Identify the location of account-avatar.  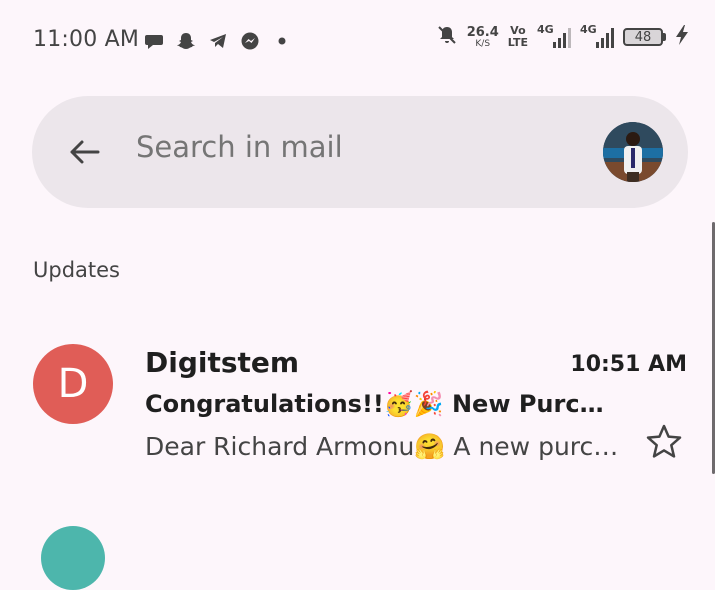
(633, 152).